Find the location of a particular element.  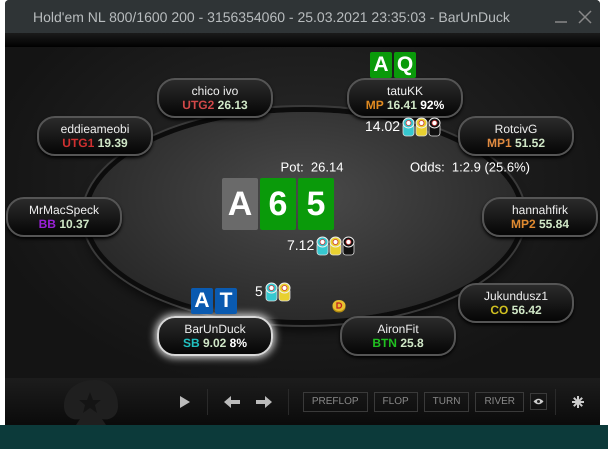

street-button: RIVER is located at coordinates (499, 402).